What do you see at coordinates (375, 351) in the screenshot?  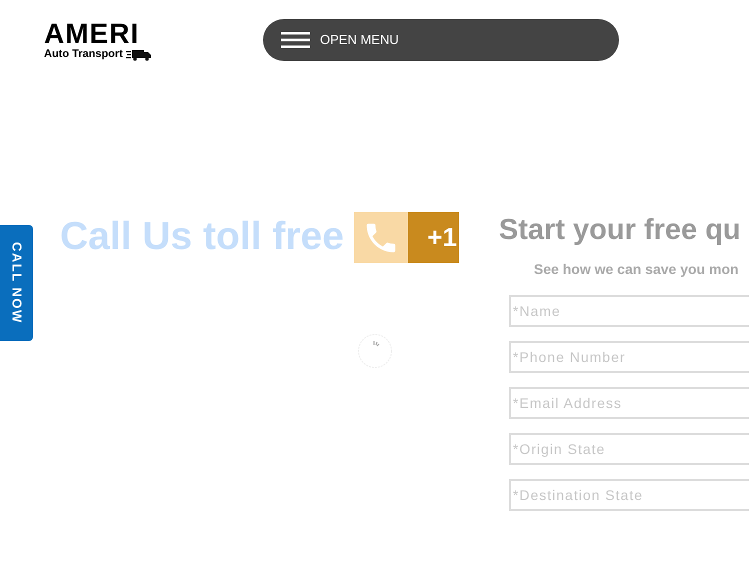 I see `loading-spinner-icon` at bounding box center [375, 351].